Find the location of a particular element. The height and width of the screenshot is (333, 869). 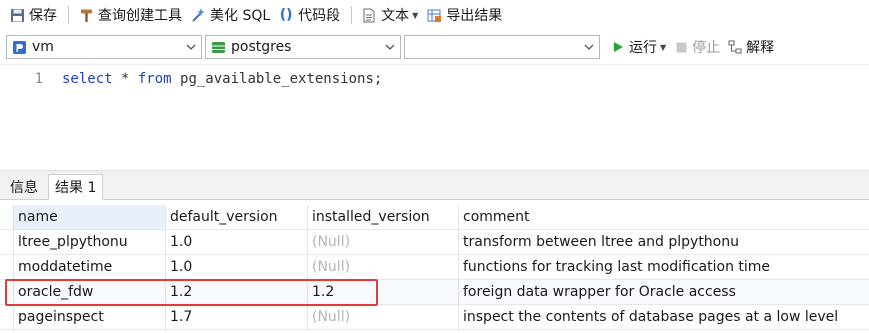

save-button: 保存 is located at coordinates (33, 15).